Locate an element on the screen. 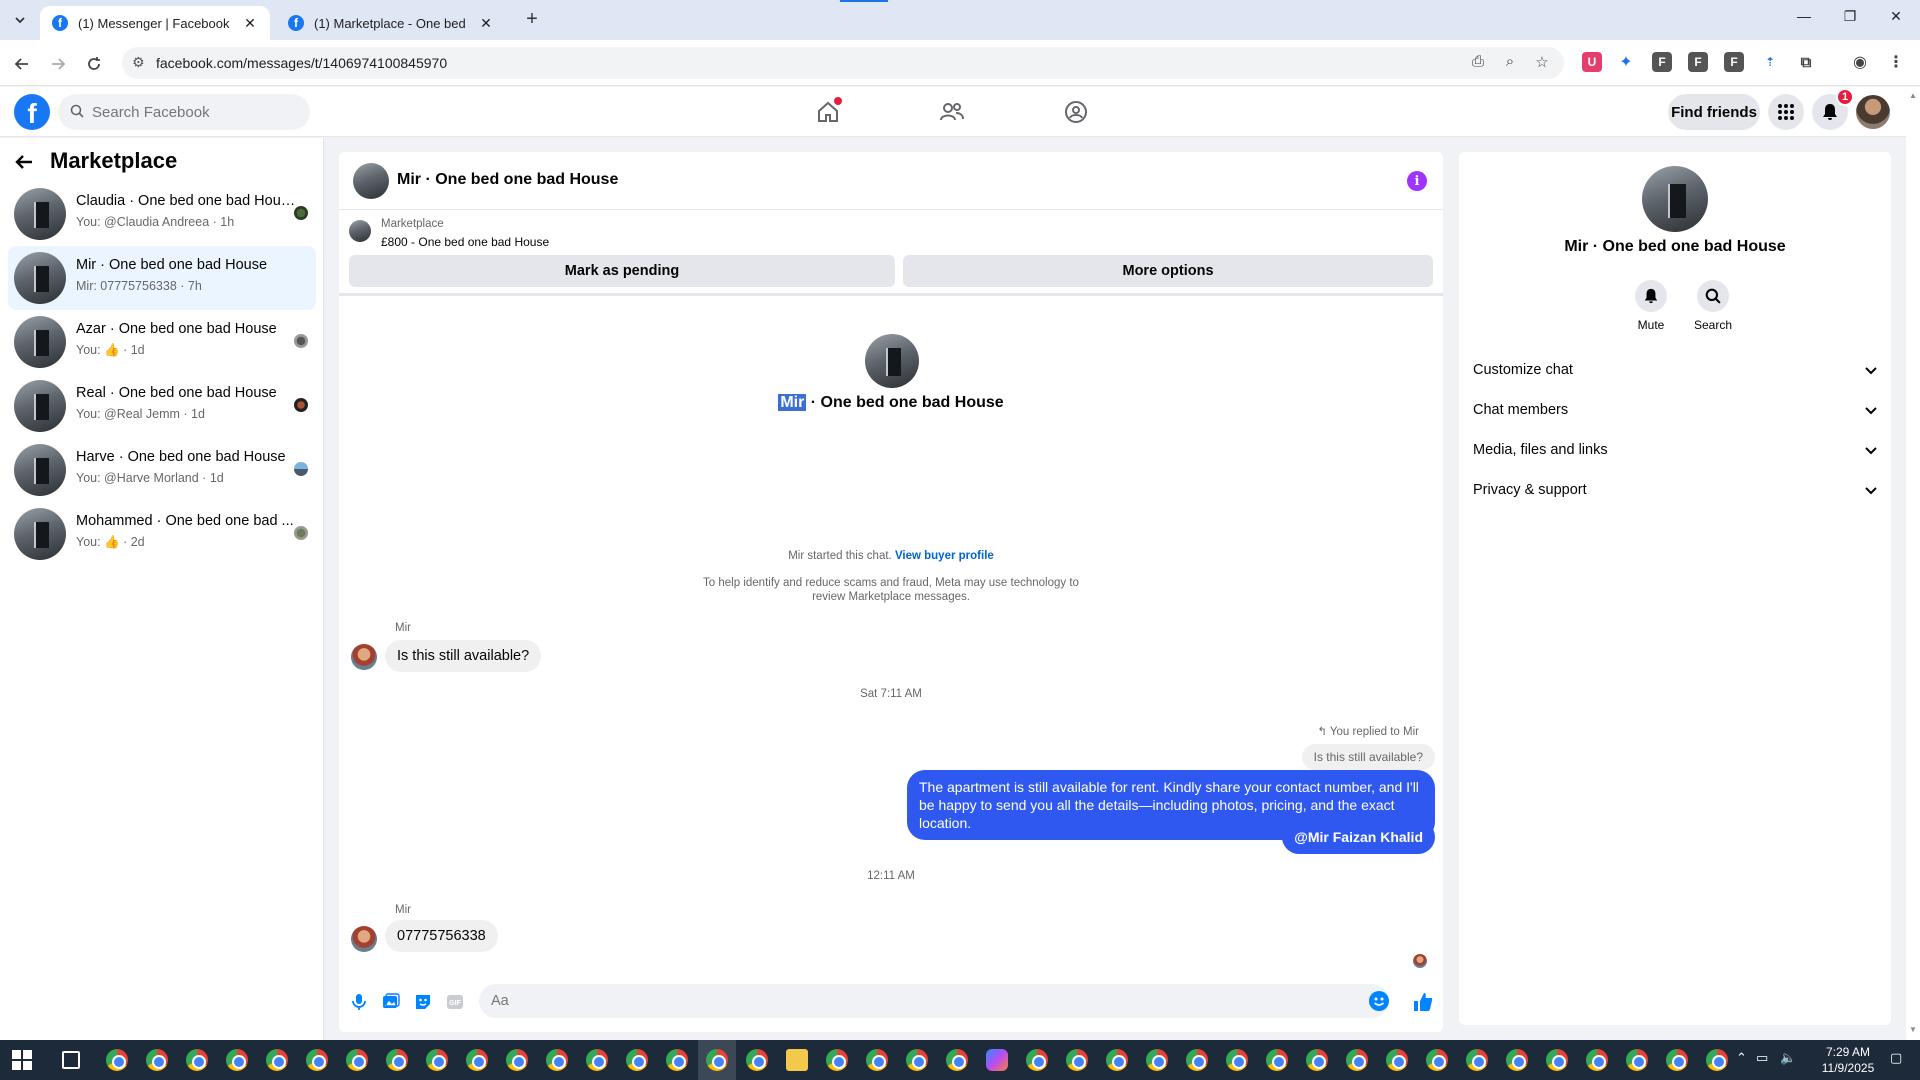 The image size is (1920, 1080). back-icon is located at coordinates (22, 64).